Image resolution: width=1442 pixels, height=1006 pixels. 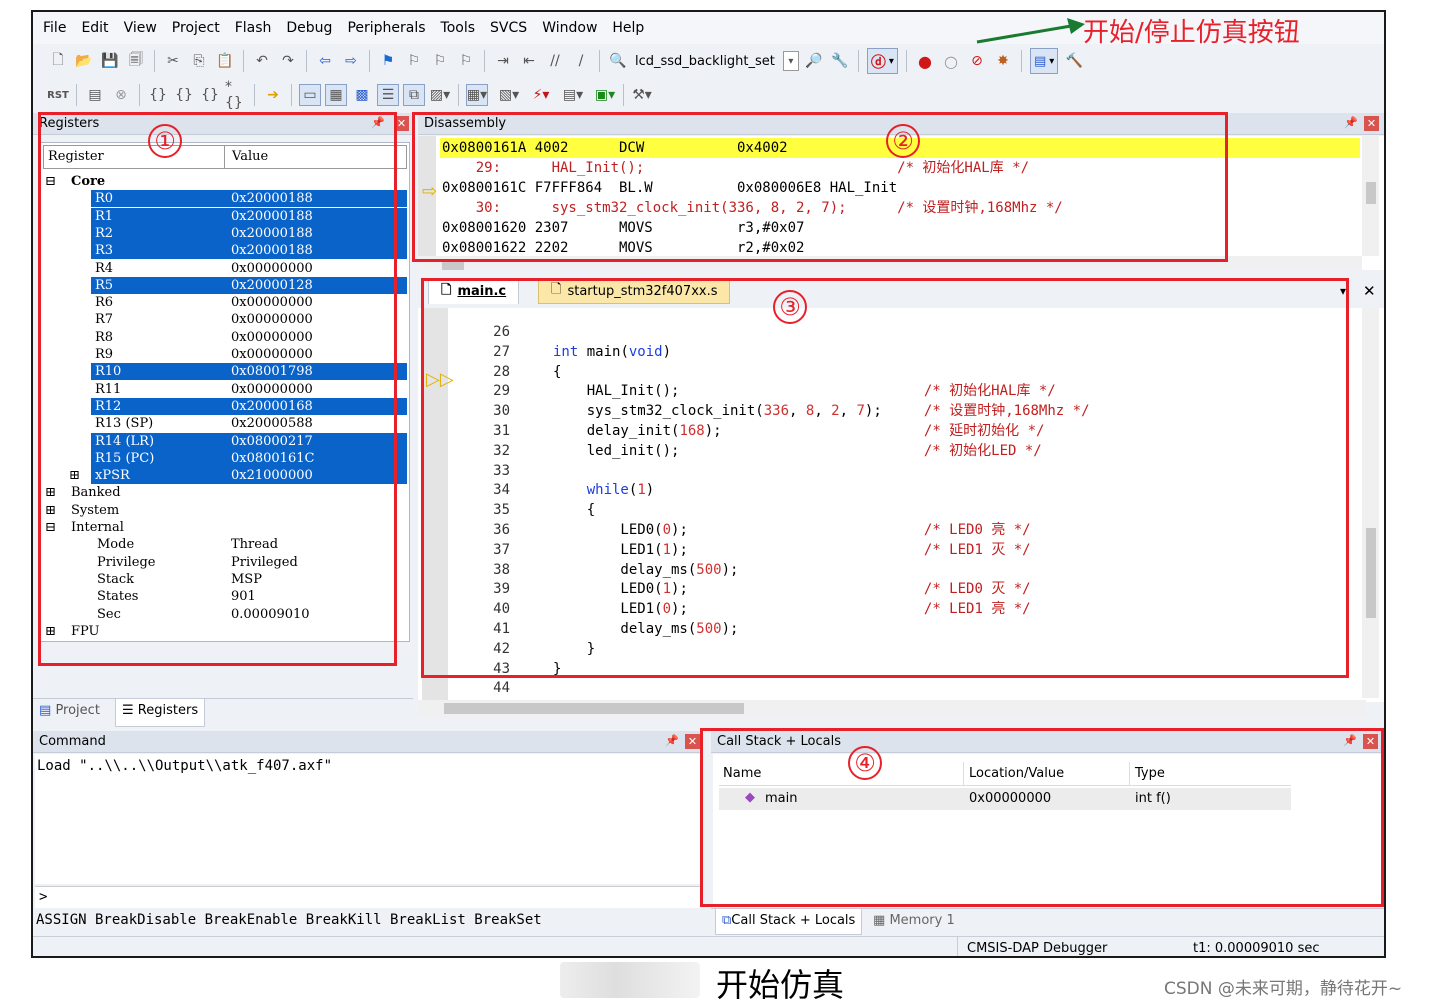 I want to click on breakpoint-kill-all-icon: ✸, so click(x=1003, y=61).